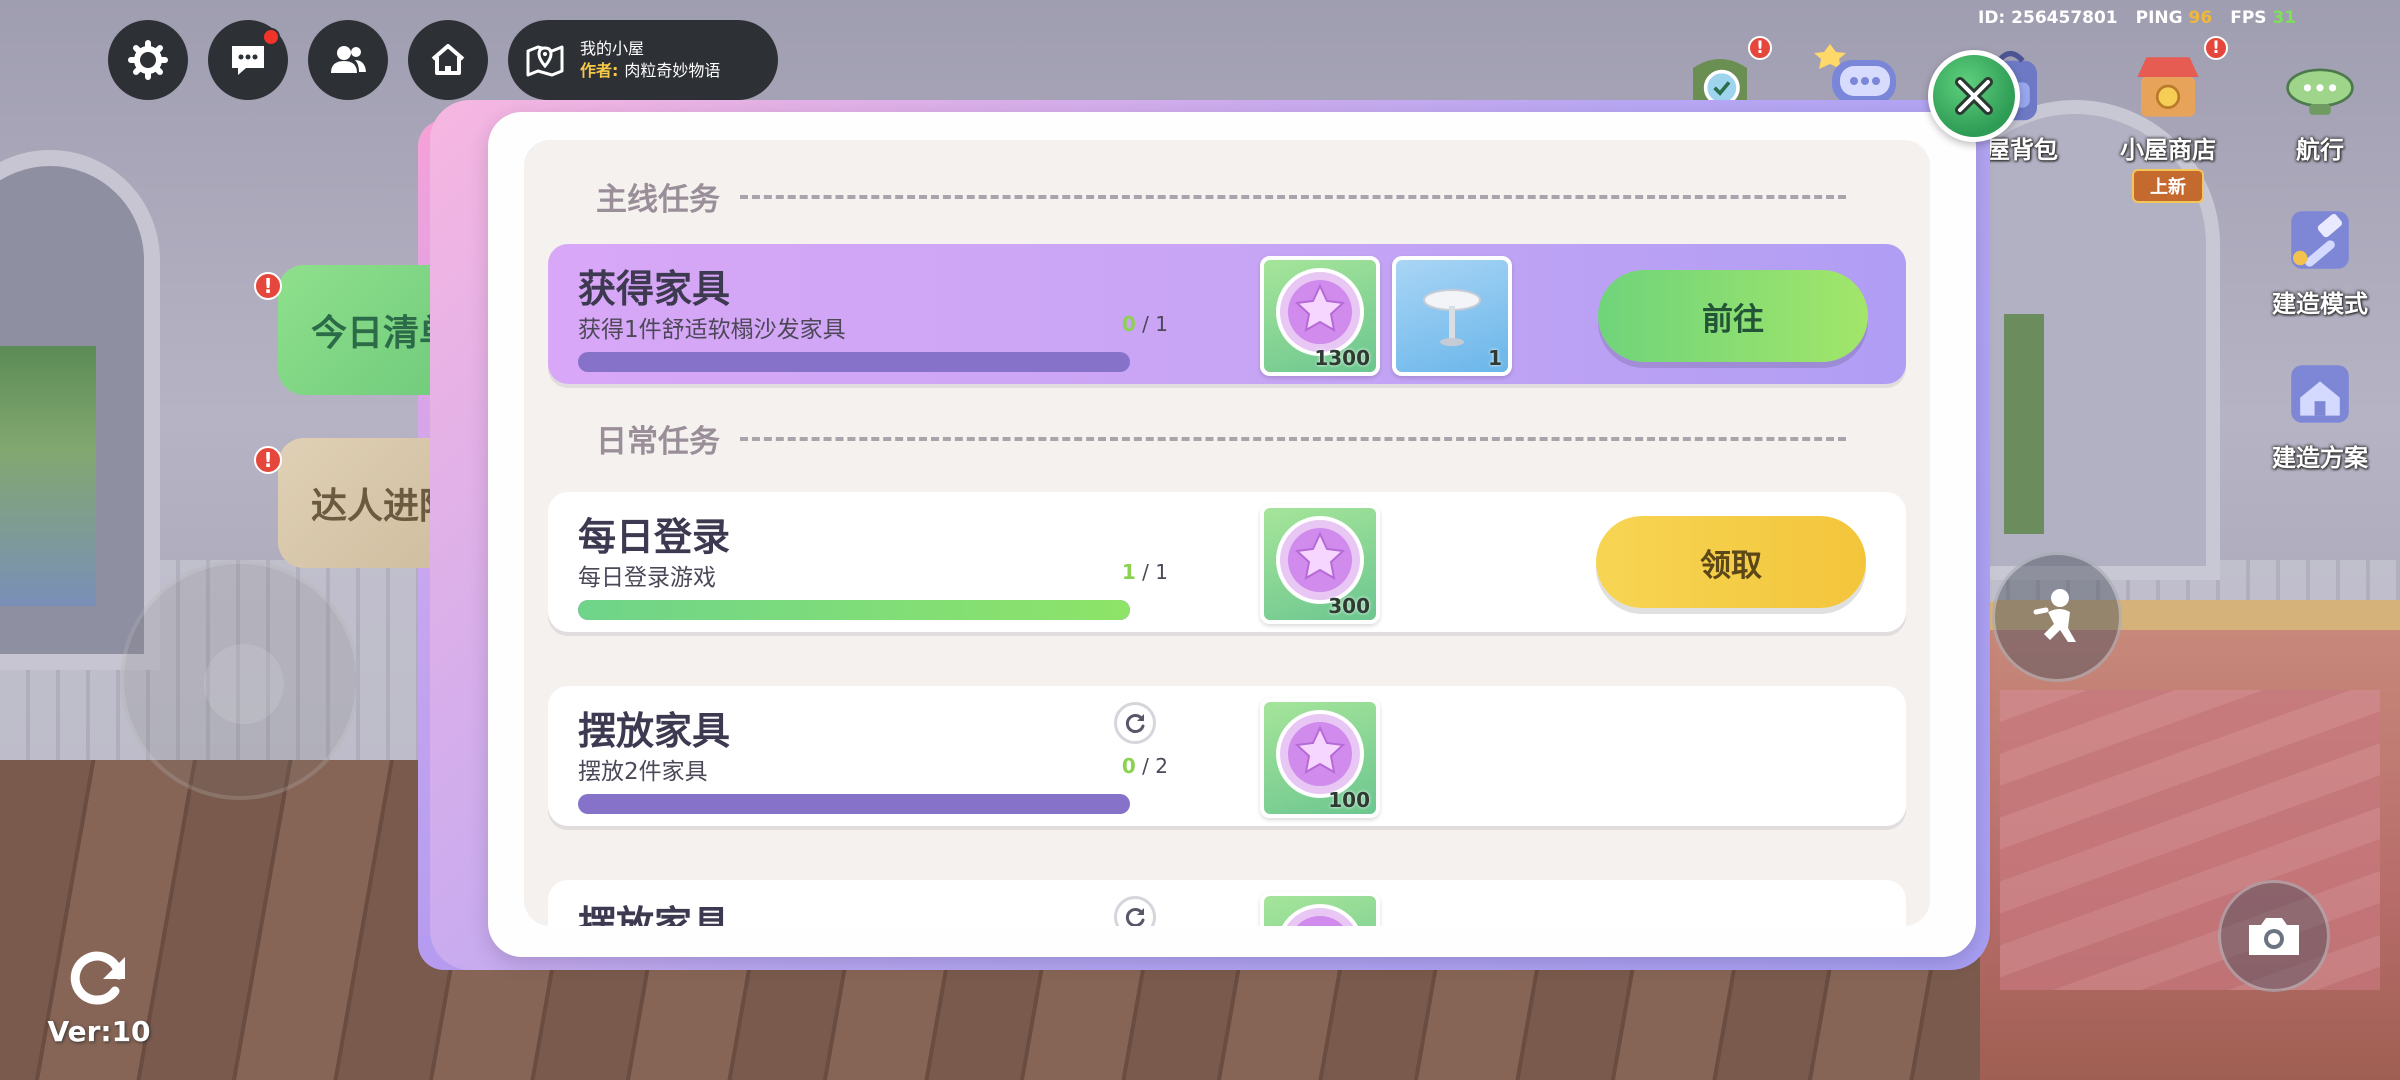  Describe the element at coordinates (240, 680) in the screenshot. I see `virtual-joystick` at that location.